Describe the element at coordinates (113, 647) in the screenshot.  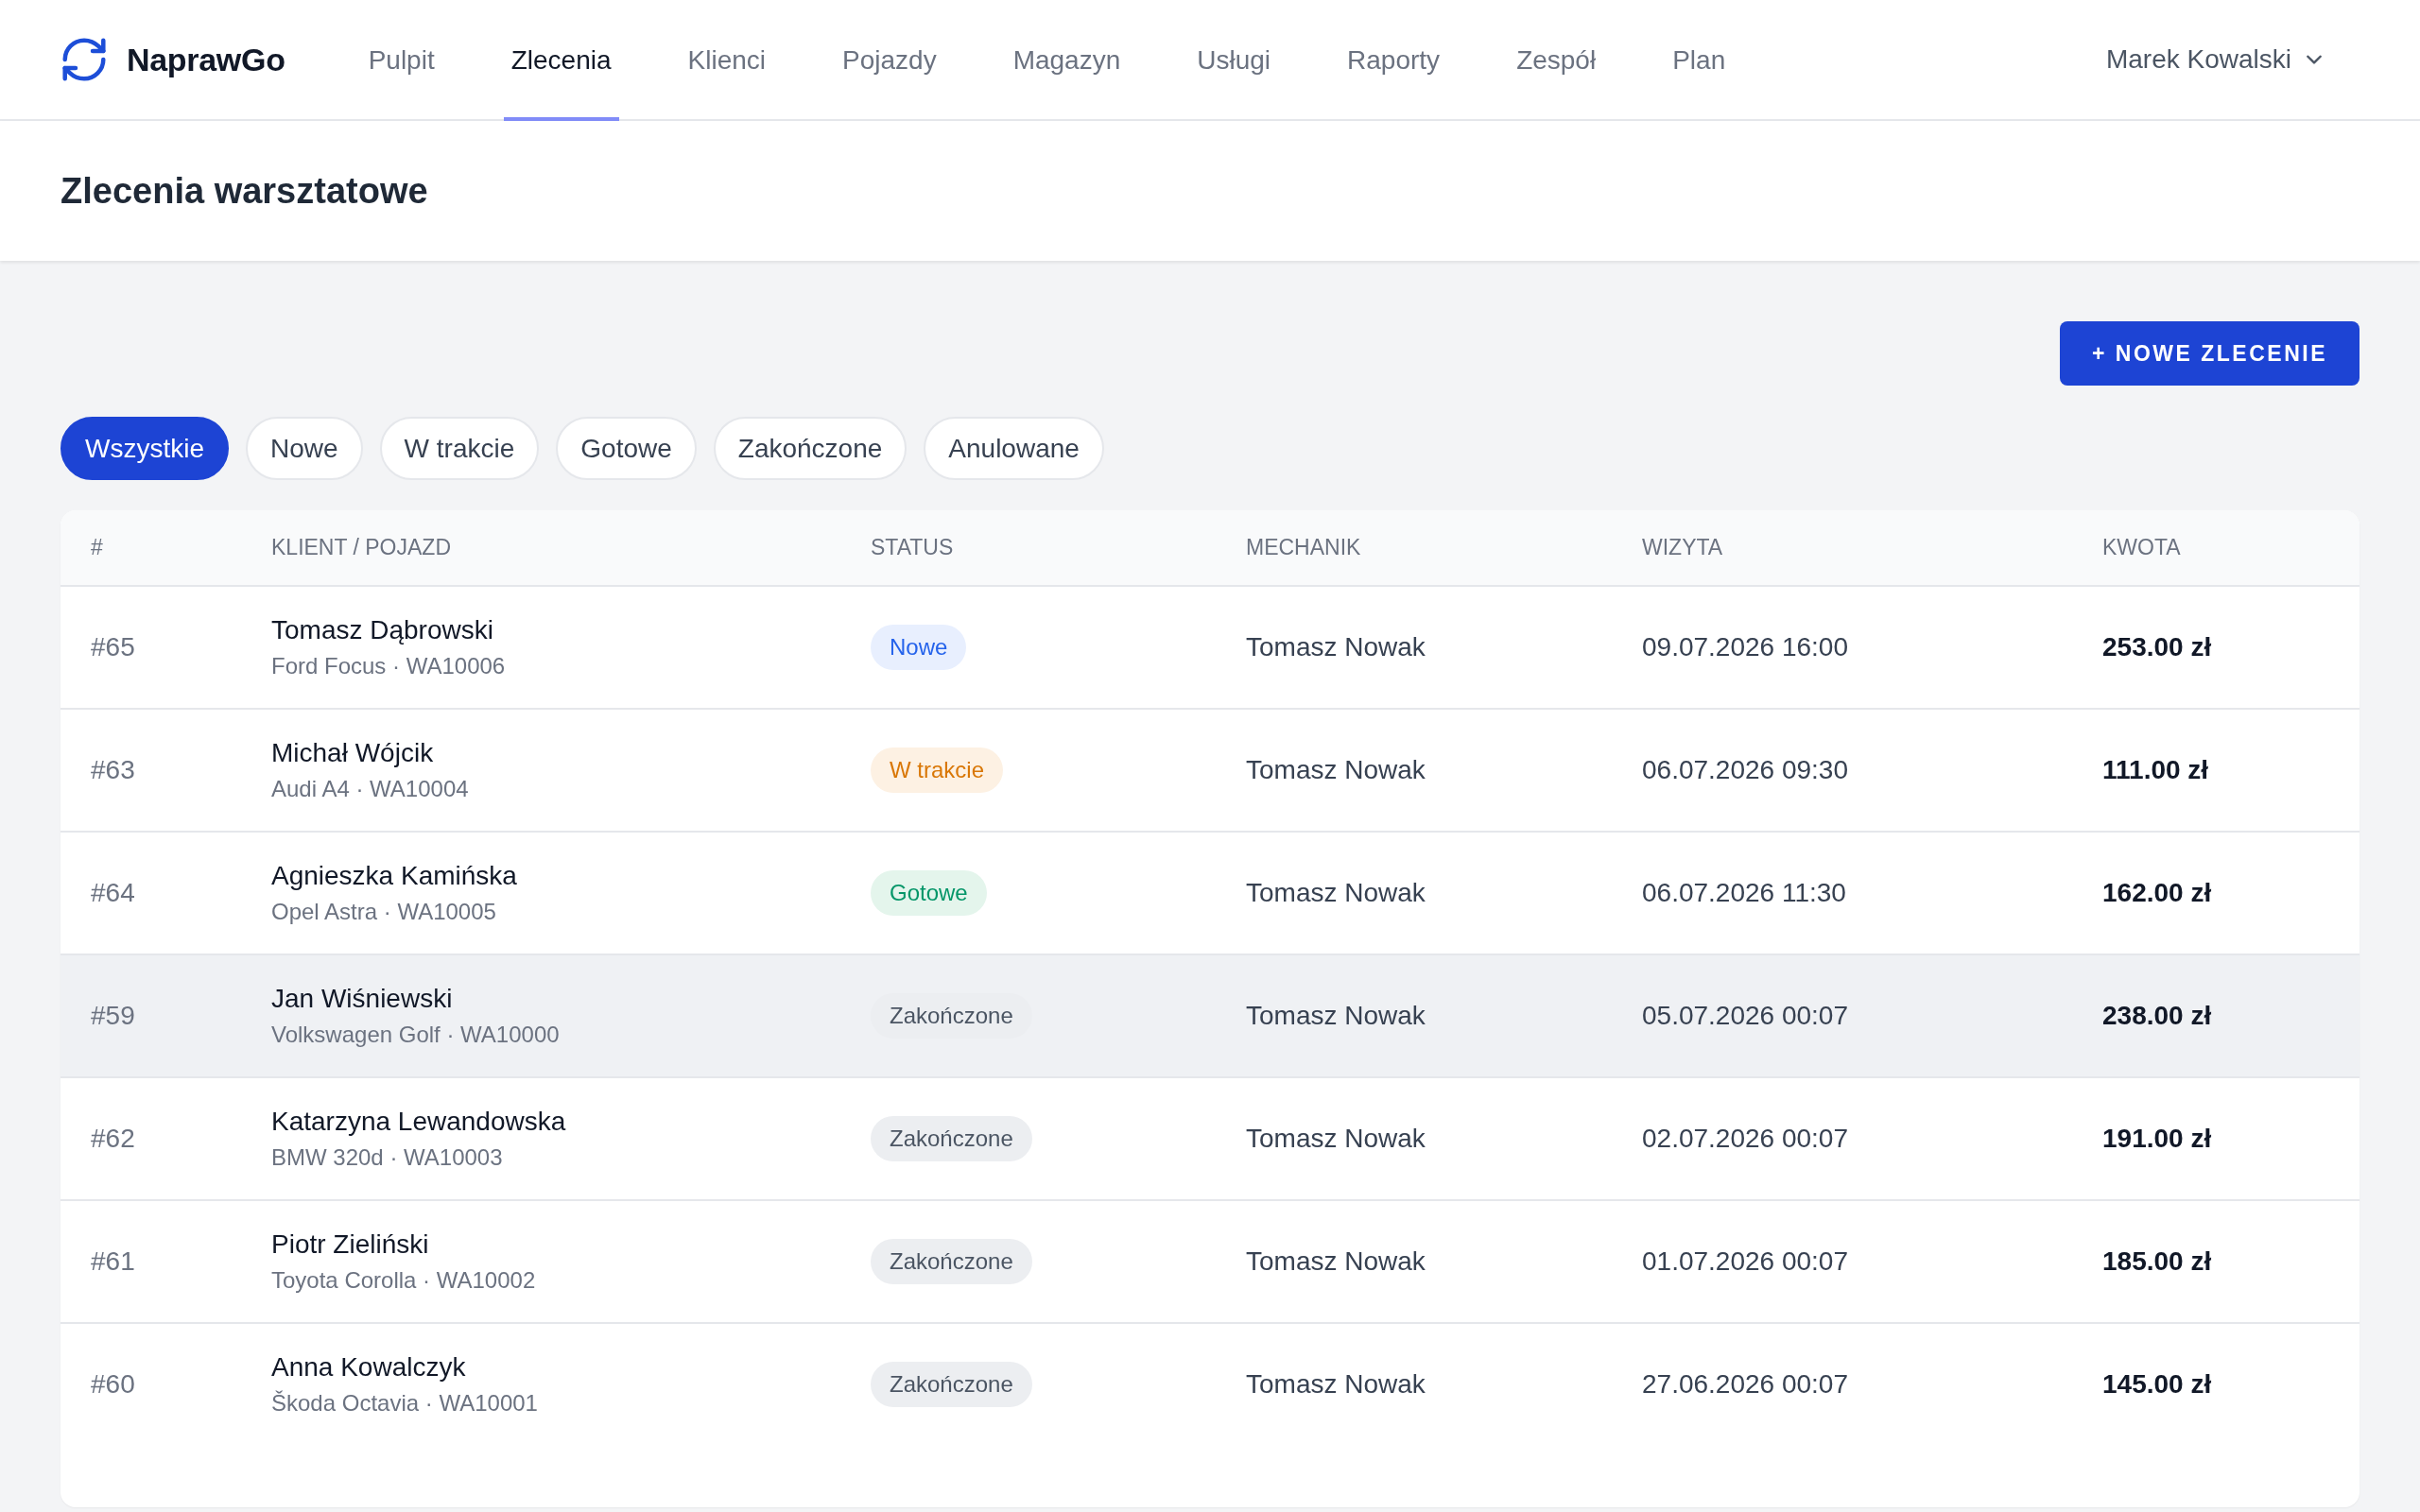
I see `order-number: #65` at that location.